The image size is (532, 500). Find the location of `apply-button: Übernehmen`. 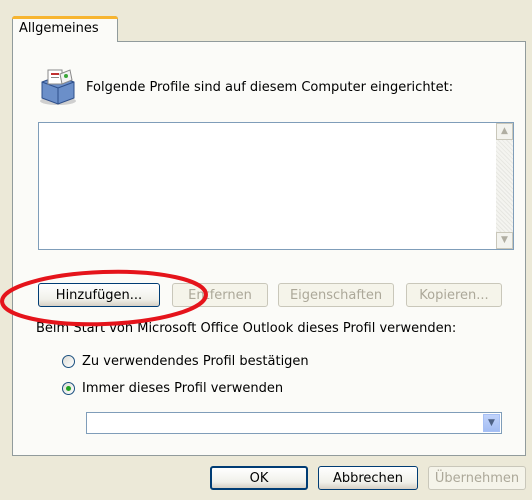

apply-button: Übernehmen is located at coordinates (477, 478).